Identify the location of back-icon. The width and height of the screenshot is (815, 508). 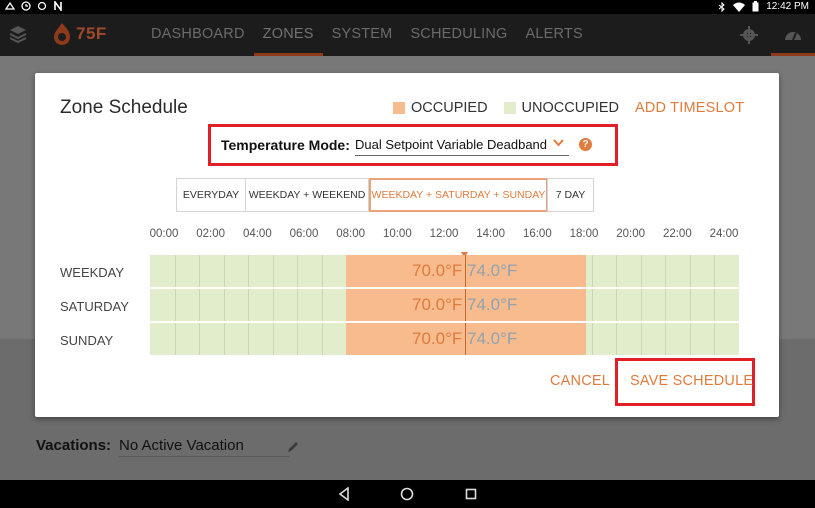
(344, 494).